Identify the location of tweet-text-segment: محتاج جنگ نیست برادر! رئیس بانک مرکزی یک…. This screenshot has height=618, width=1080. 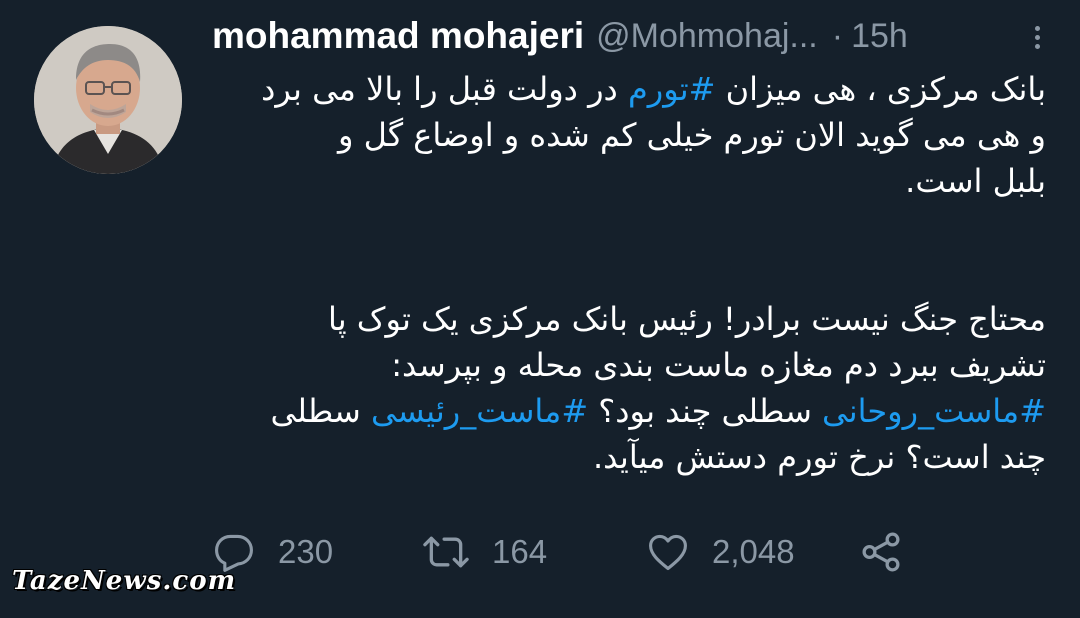
(686, 319).